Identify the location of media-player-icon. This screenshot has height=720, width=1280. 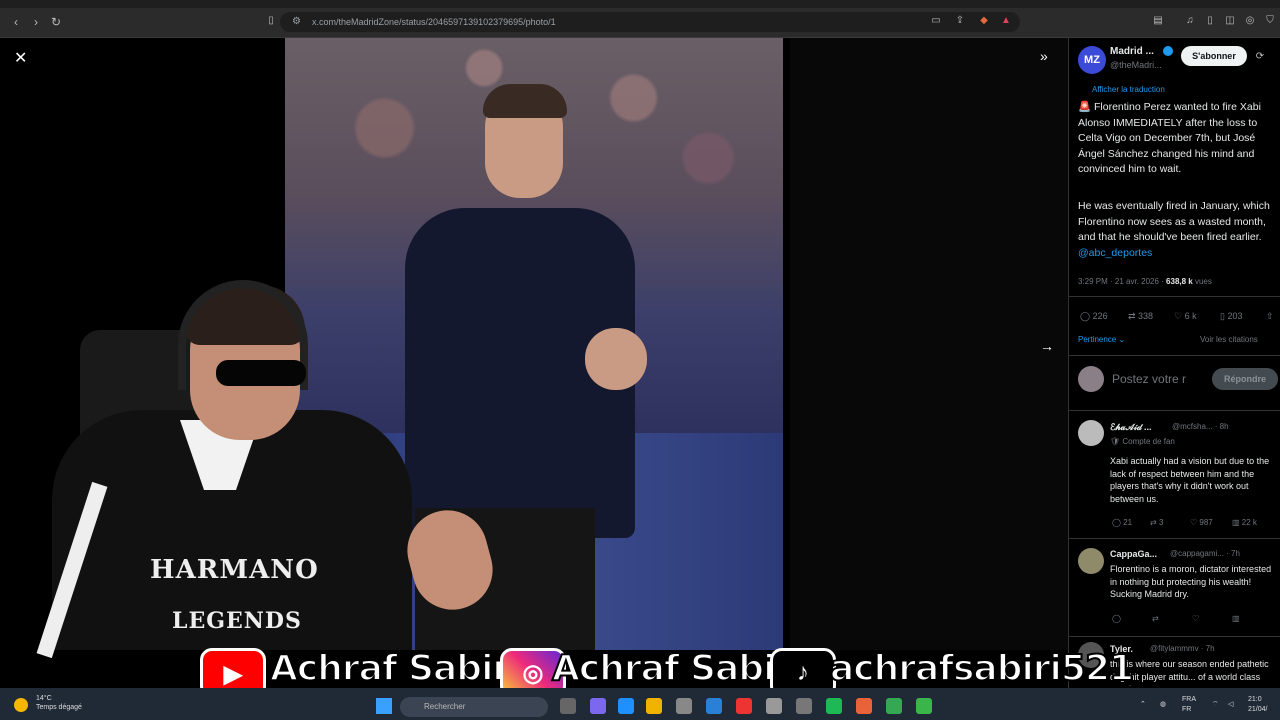
(834, 706).